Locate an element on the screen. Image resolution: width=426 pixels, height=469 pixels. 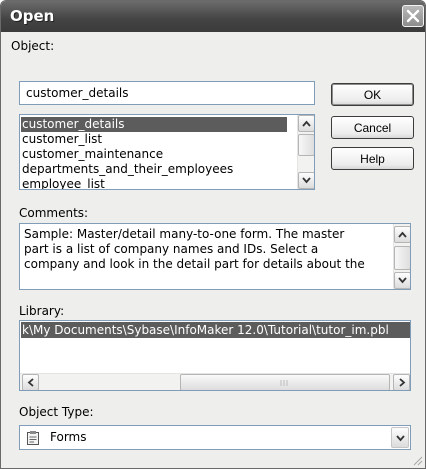
chevron-right-icon is located at coordinates (402, 382).